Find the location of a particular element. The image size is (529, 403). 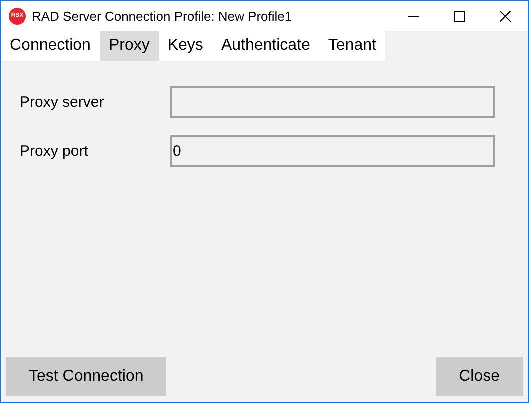

tab: Proxy is located at coordinates (129, 46).